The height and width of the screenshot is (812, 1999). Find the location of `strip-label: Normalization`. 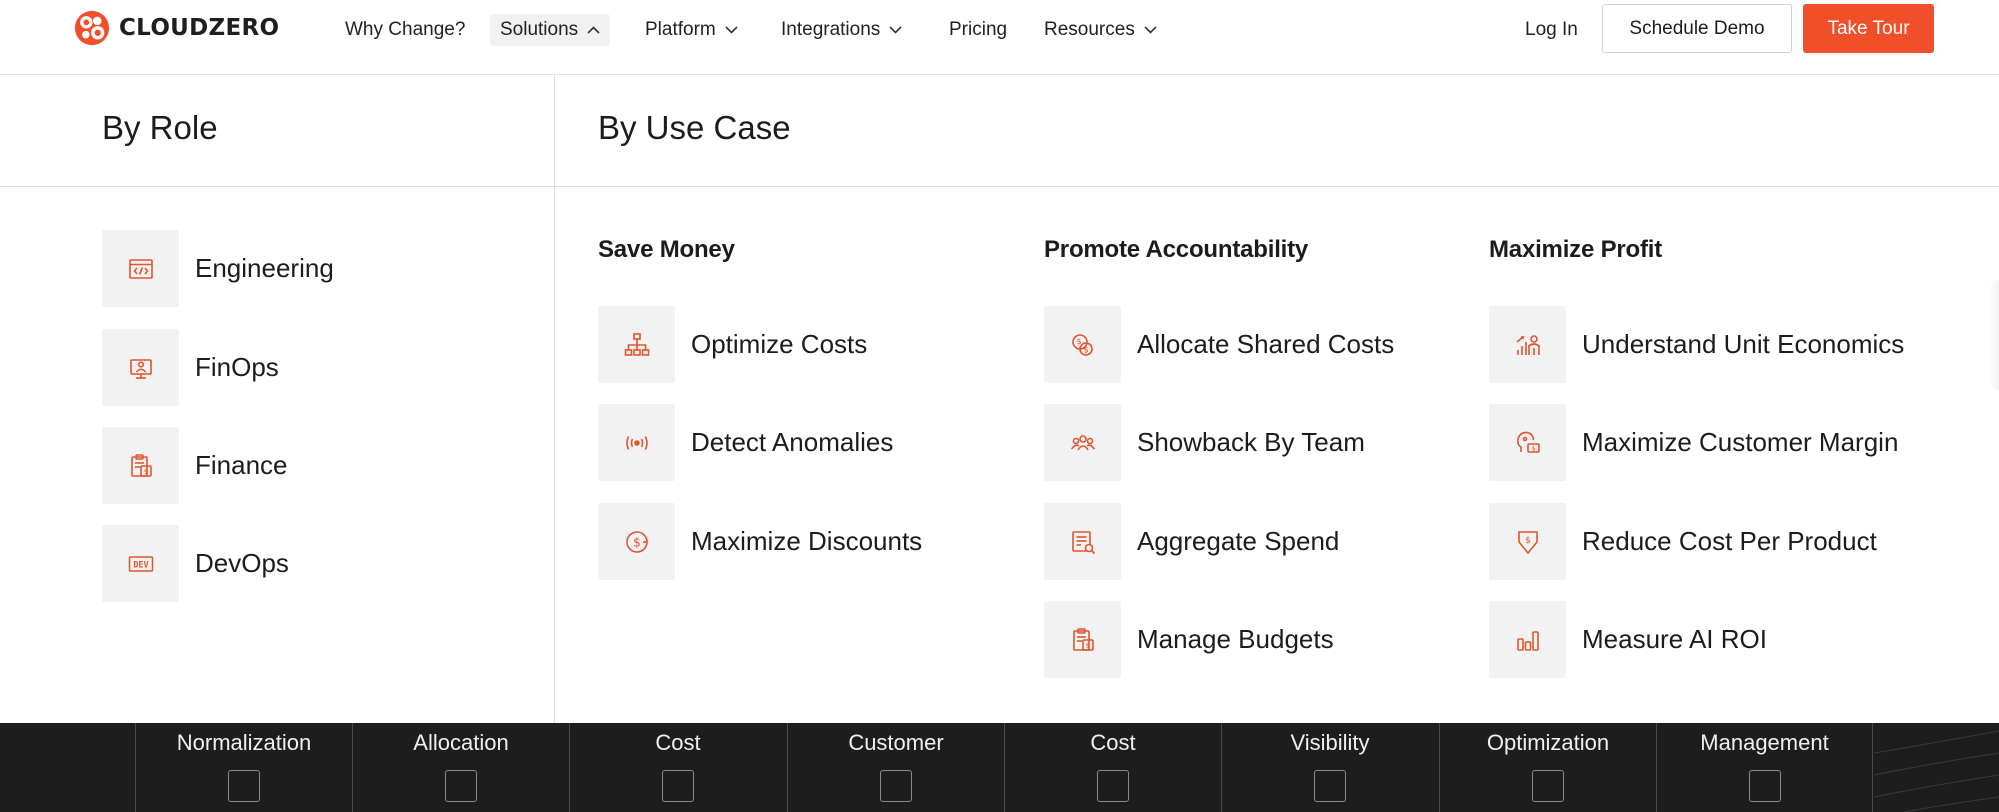

strip-label: Normalization is located at coordinates (244, 742).